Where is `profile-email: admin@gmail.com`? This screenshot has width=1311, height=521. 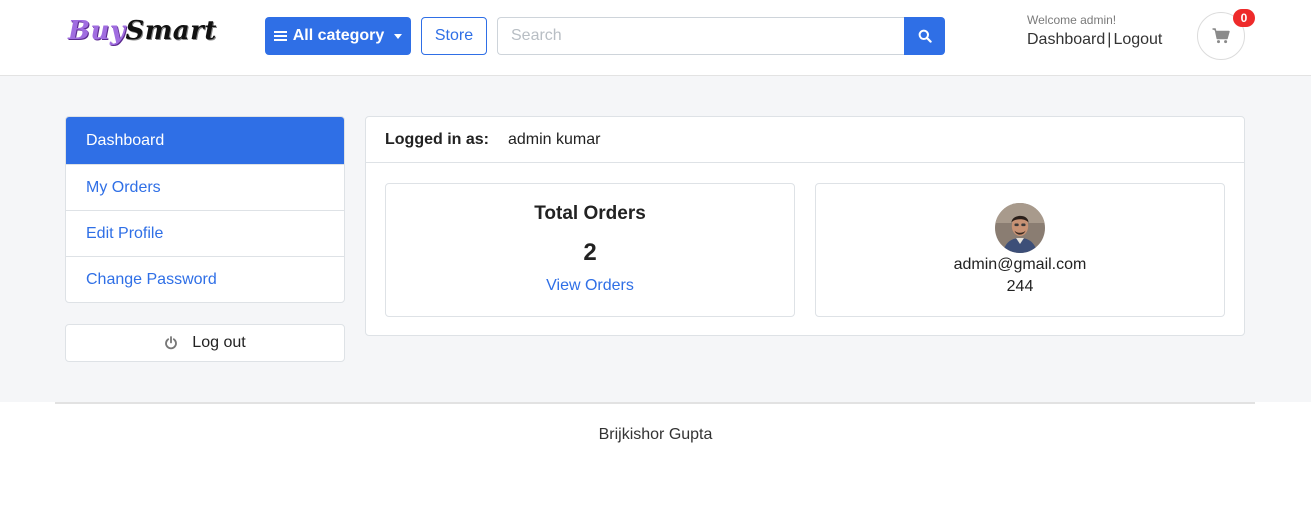 profile-email: admin@gmail.com is located at coordinates (1020, 264).